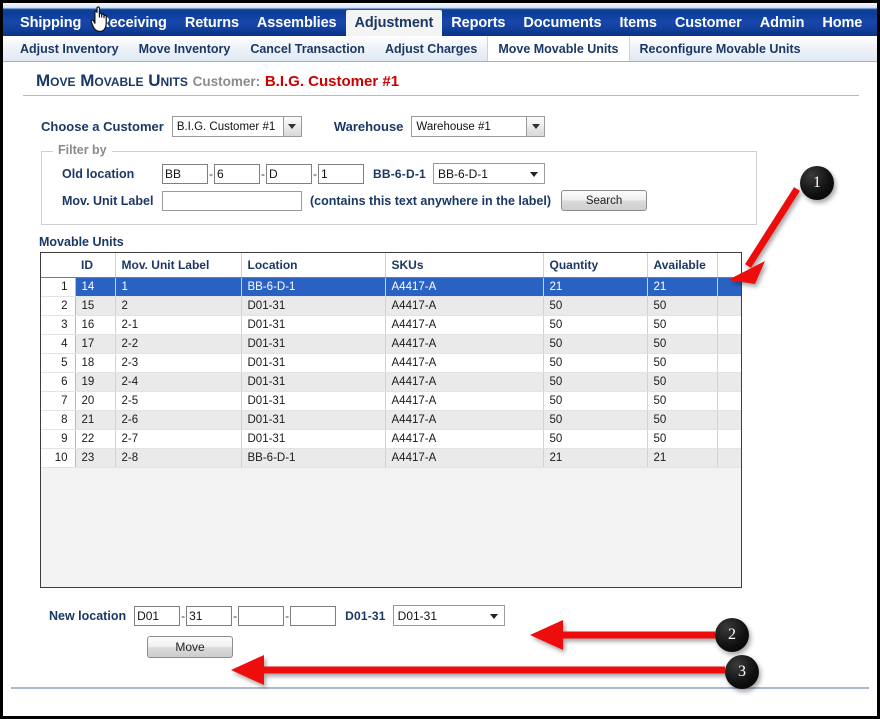 The width and height of the screenshot is (880, 719). I want to click on mouse-cursor-hand-icon, so click(98, 19).